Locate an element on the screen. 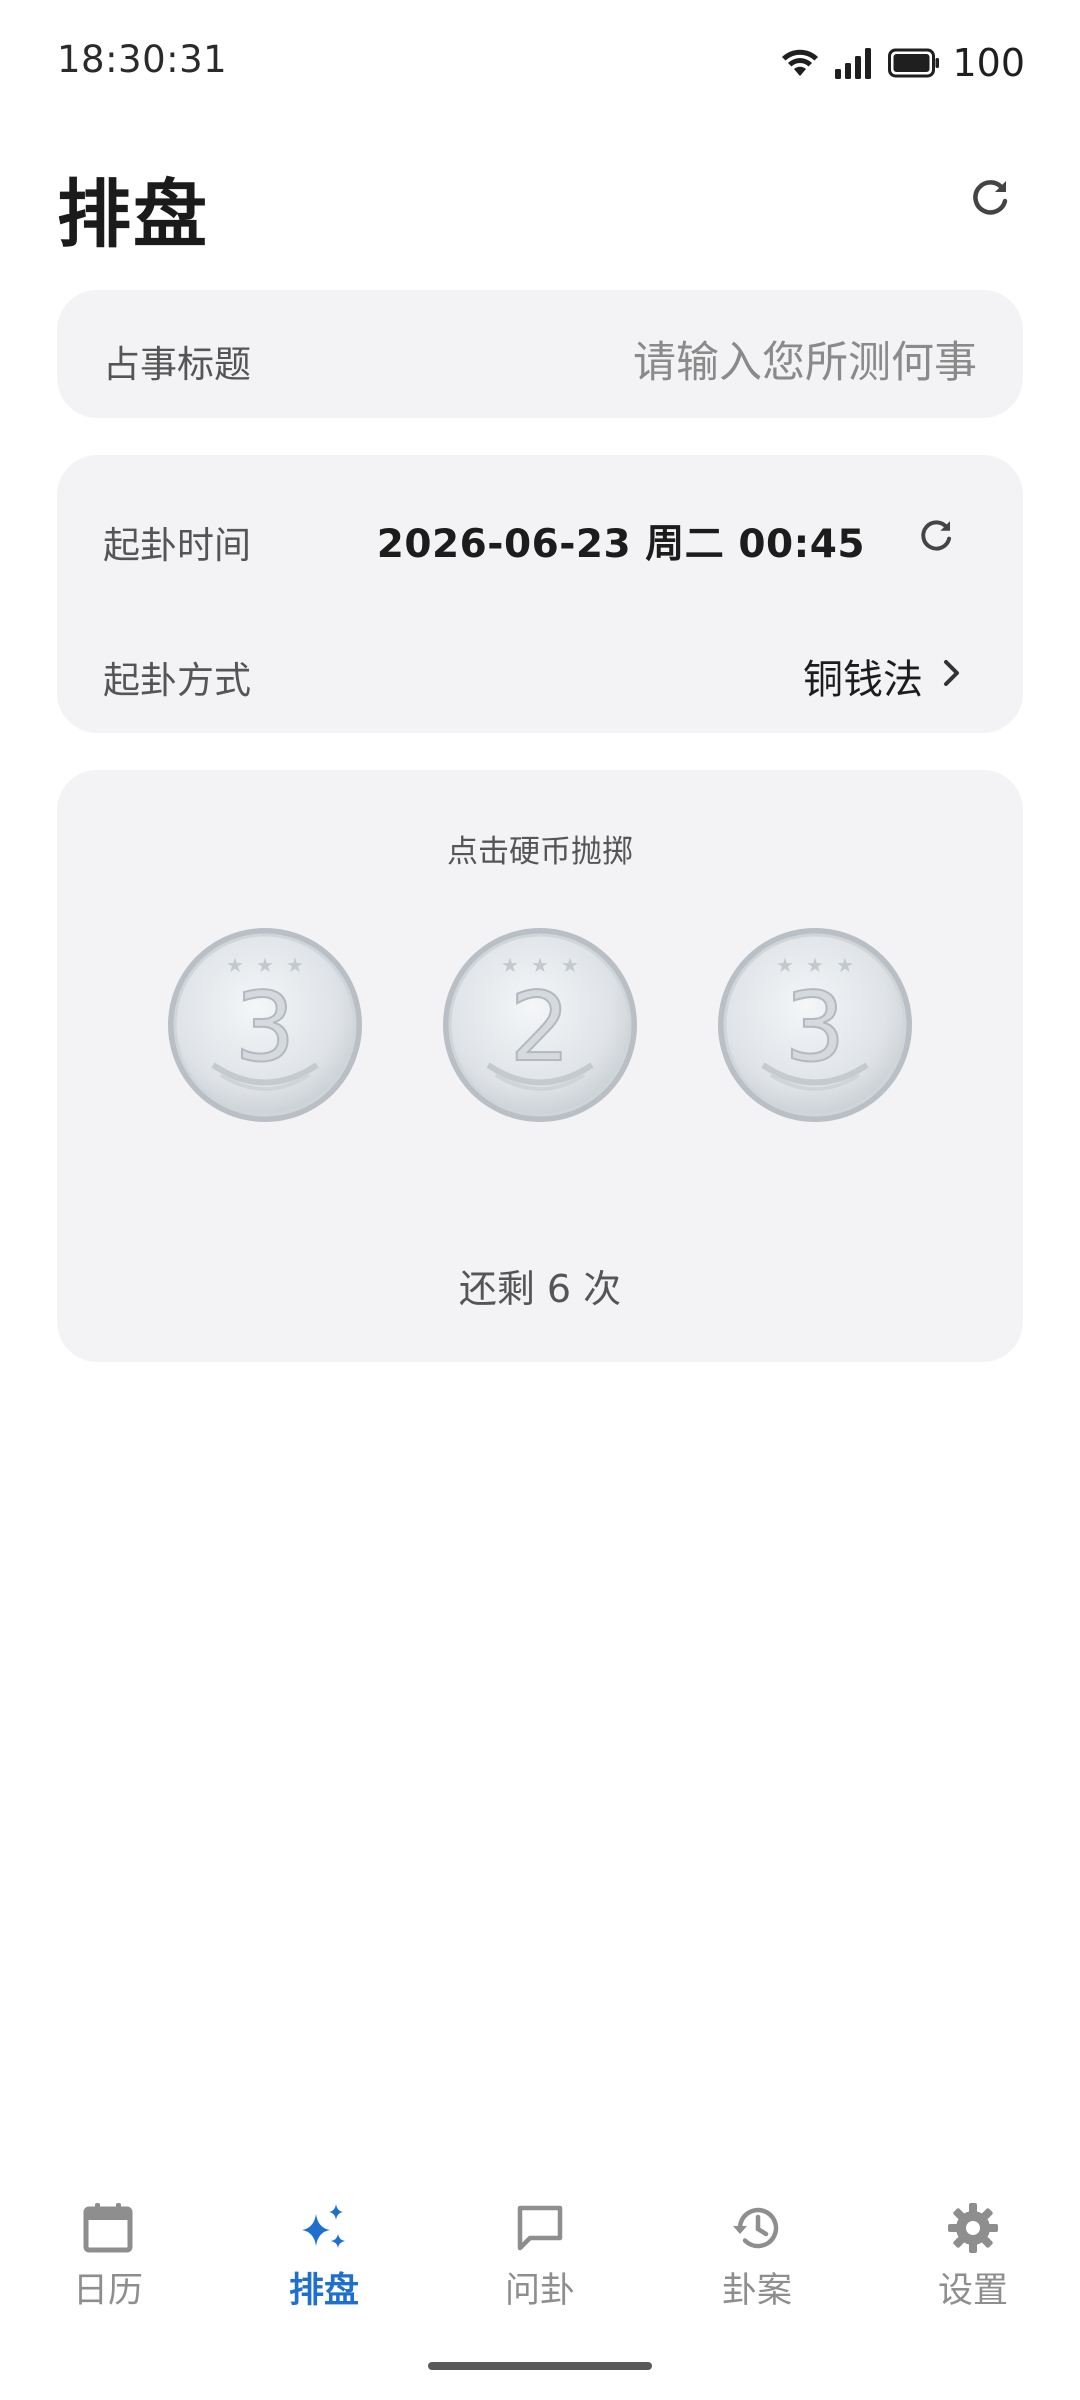 The width and height of the screenshot is (1080, 2400). refresh-icon is located at coordinates (990, 198).